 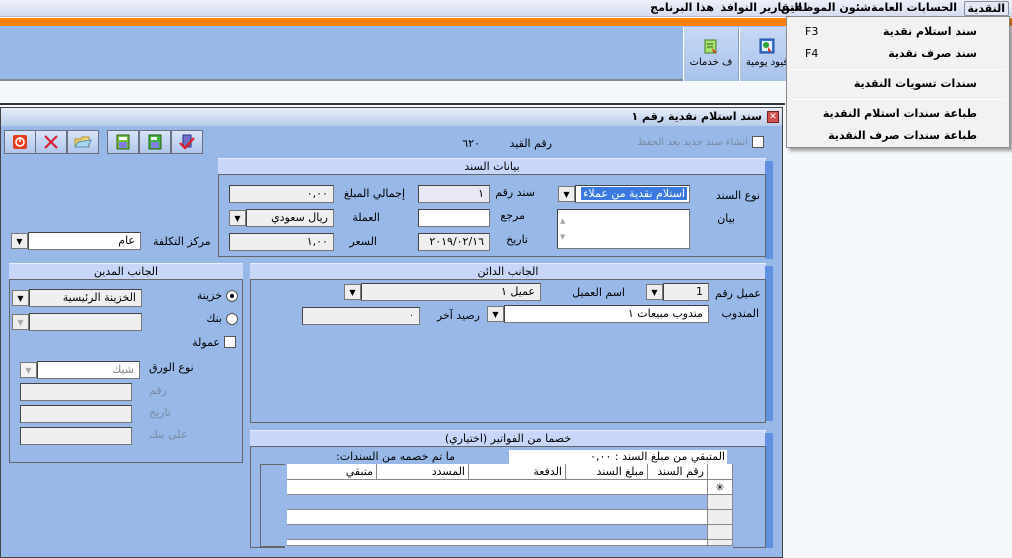 What do you see at coordinates (607, 472) in the screenshot?
I see `column-header: مبلغ السند` at bounding box center [607, 472].